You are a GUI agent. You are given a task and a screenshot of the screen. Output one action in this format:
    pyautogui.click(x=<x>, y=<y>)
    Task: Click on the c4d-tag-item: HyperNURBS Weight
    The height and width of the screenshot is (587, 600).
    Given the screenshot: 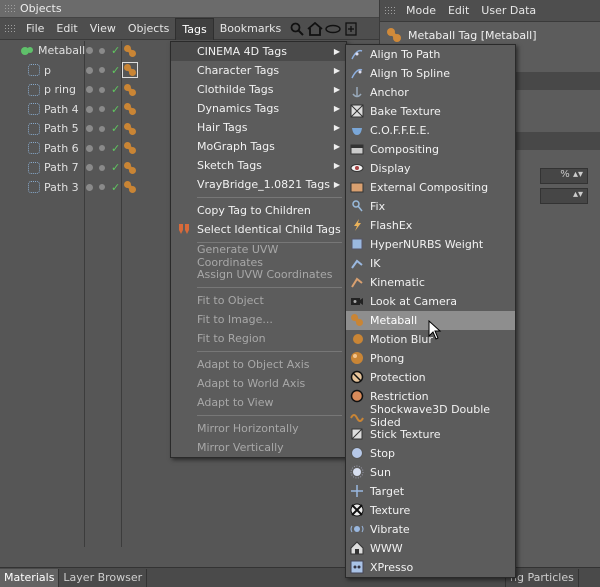 What is the action you would take?
    pyautogui.click(x=430, y=244)
    